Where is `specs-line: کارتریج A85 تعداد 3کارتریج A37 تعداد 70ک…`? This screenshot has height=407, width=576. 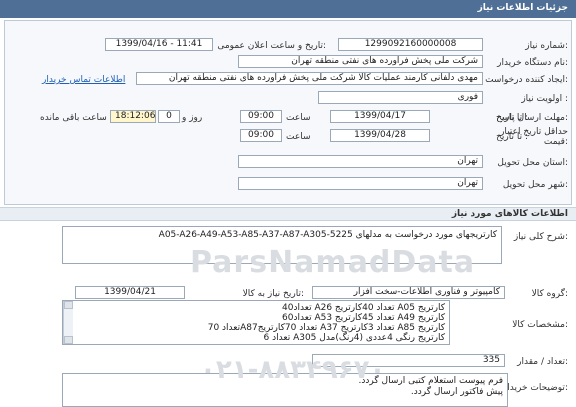 specs-line: کارتریج A85 تعداد 3کارتریج A37 تعداد 70ک… is located at coordinates (326, 328).